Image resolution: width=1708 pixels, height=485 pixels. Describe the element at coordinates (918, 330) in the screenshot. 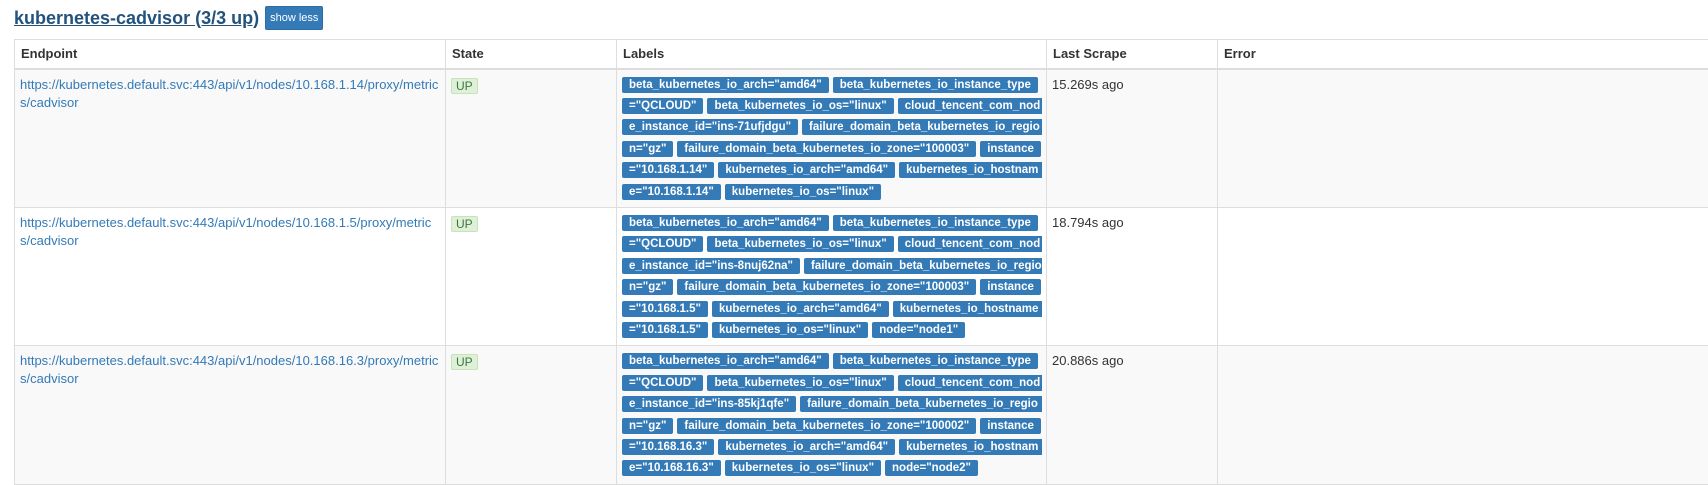

I see `label-badge: node="node1"` at that location.